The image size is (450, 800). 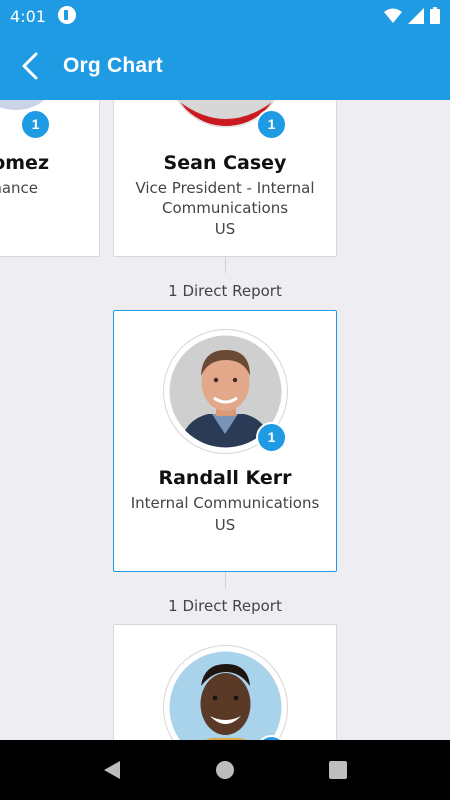 What do you see at coordinates (67, 15) in the screenshot?
I see `app-notification-icon` at bounding box center [67, 15].